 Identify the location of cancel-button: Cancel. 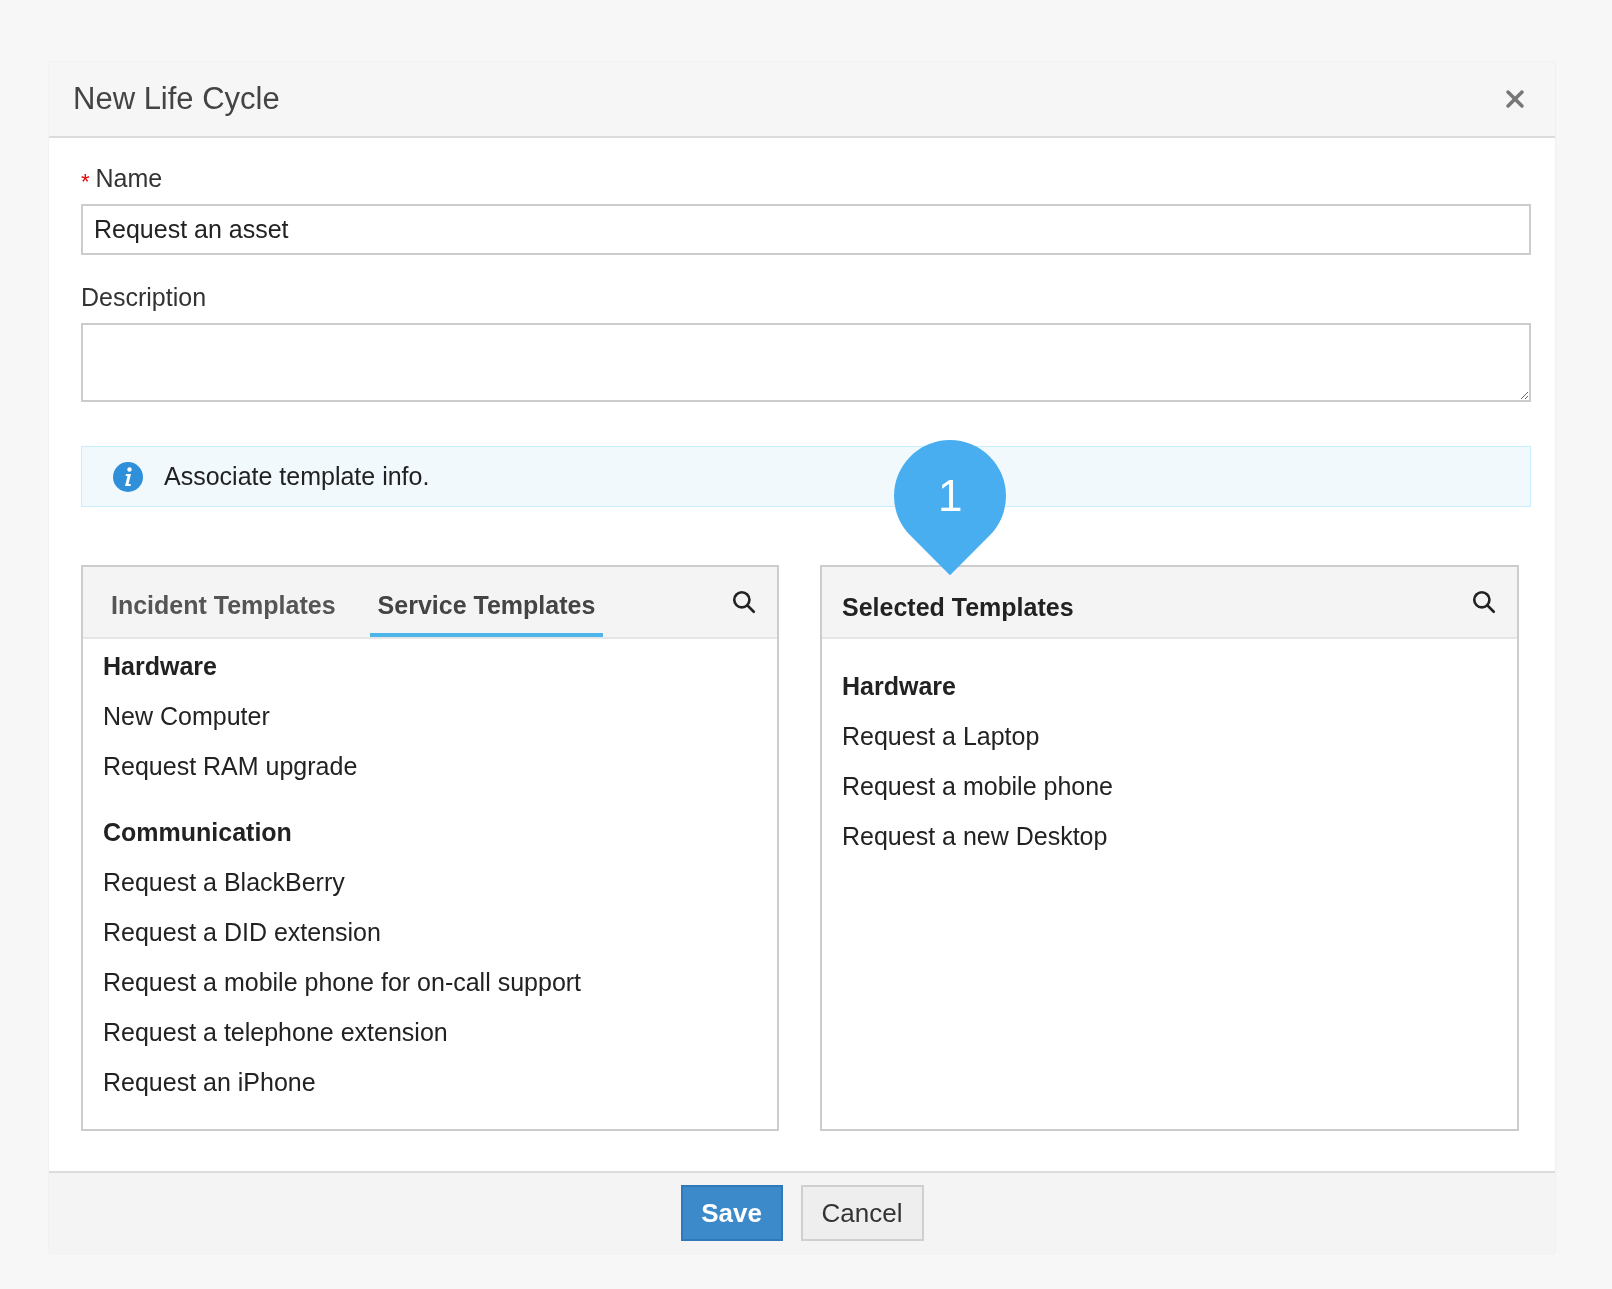
(862, 1213).